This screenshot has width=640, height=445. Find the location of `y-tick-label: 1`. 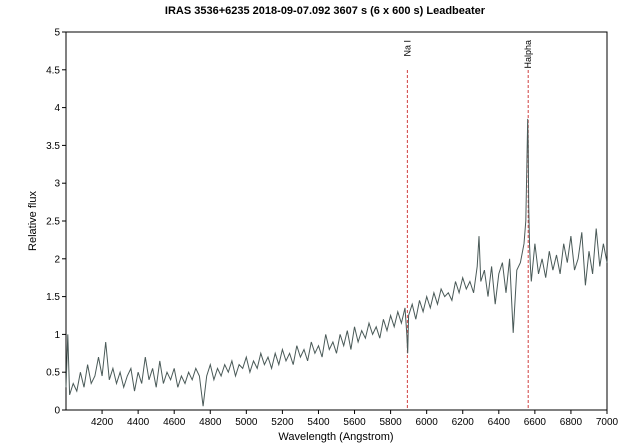

y-tick-label: 1 is located at coordinates (57, 335).